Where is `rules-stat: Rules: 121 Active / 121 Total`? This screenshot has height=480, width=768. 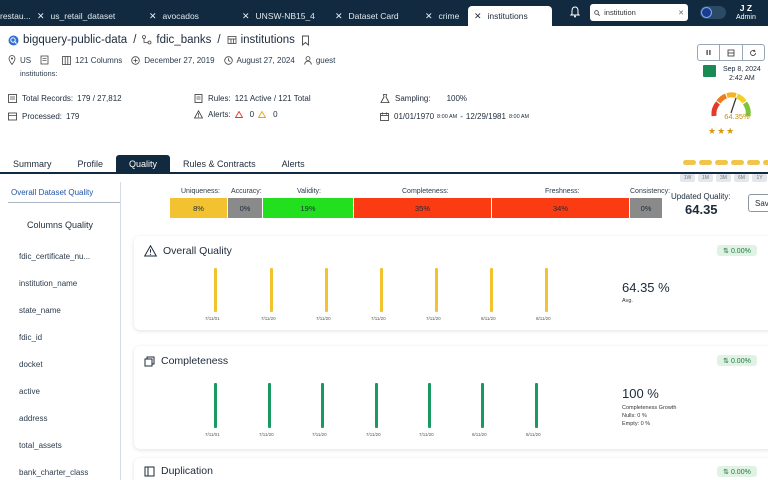
rules-stat: Rules: 121 Active / 121 Total is located at coordinates (252, 98).